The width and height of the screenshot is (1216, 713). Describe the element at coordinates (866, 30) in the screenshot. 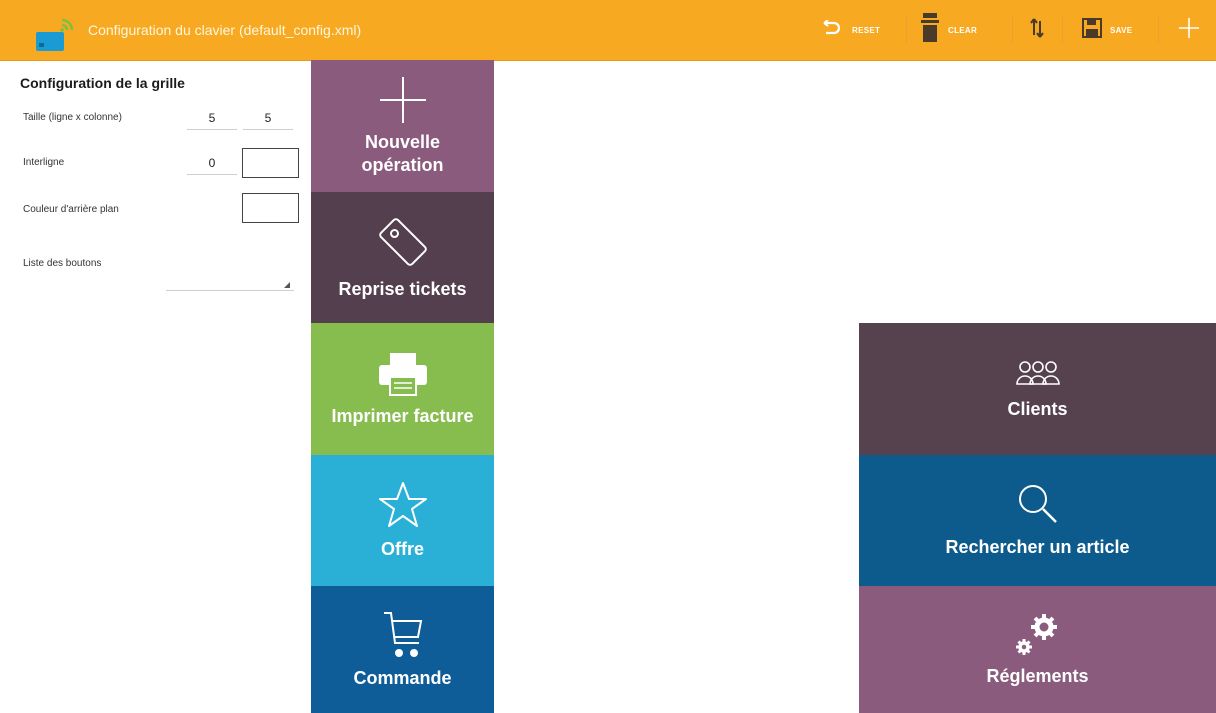

I see `reset-label: RESET` at that location.